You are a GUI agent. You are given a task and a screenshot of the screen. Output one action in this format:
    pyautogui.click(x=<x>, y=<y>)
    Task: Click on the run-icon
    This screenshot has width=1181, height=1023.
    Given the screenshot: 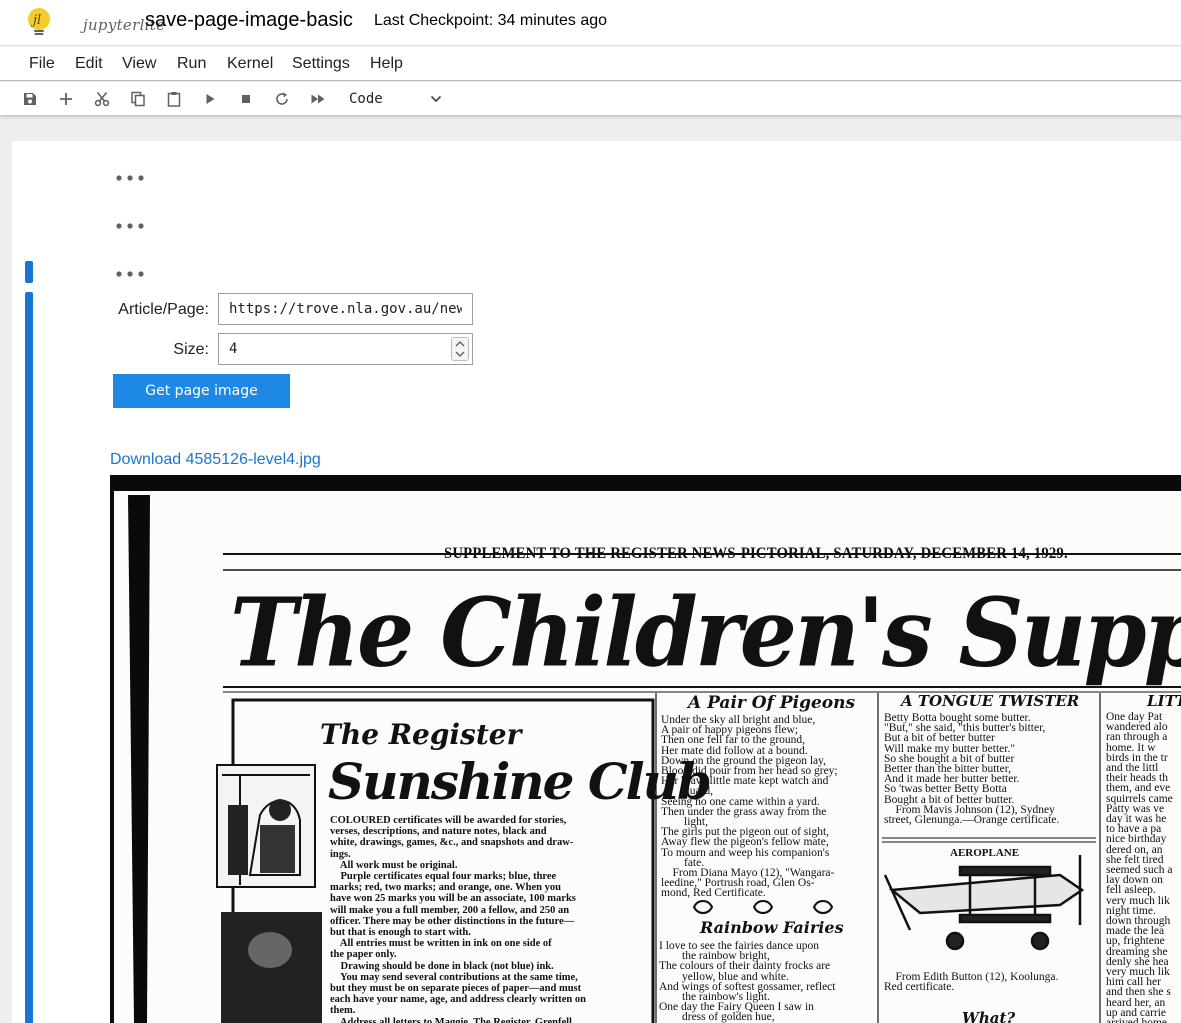 What is the action you would take?
    pyautogui.click(x=210, y=99)
    